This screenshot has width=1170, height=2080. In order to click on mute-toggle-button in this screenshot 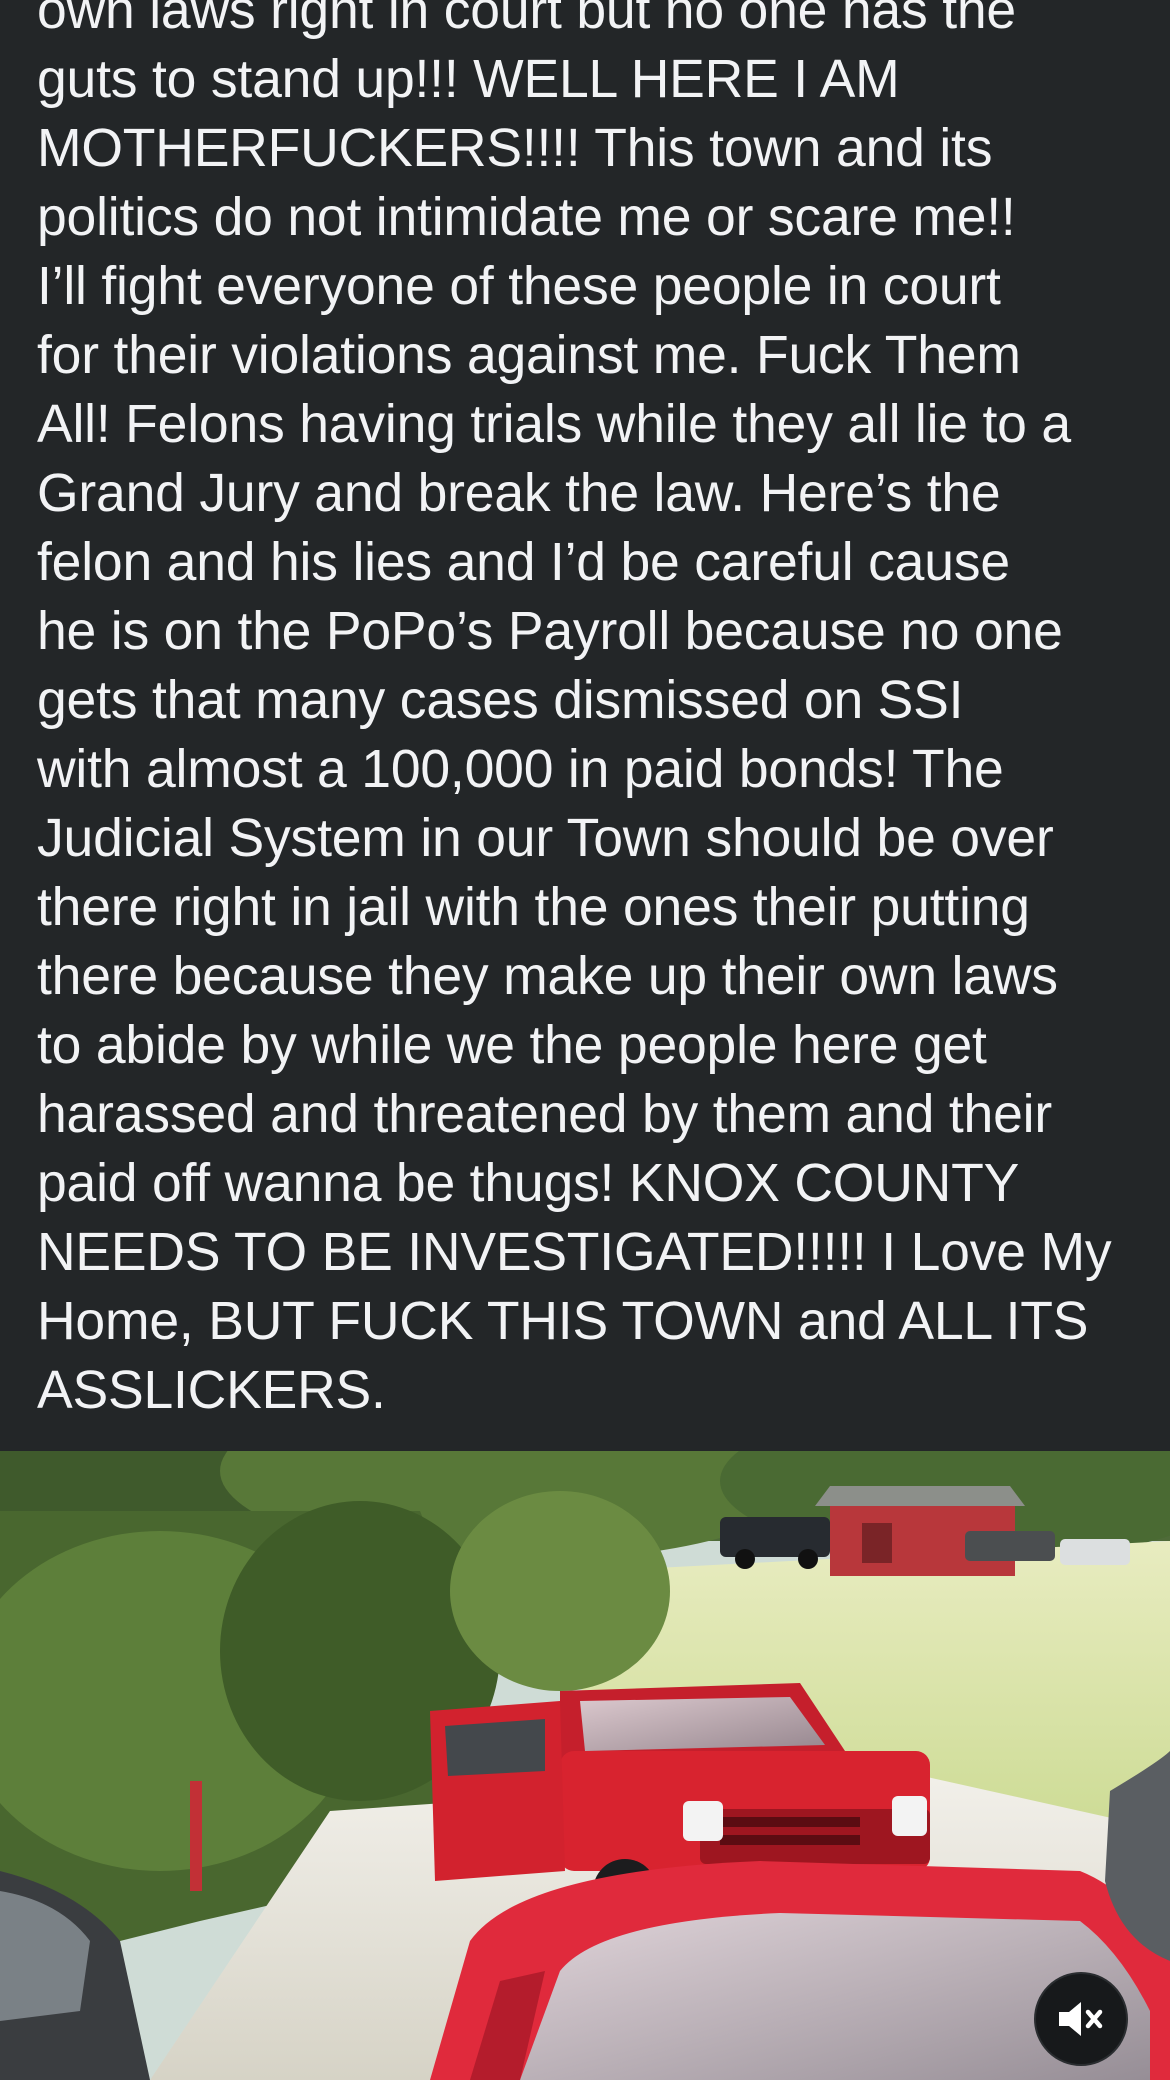, I will do `click(1081, 2019)`.